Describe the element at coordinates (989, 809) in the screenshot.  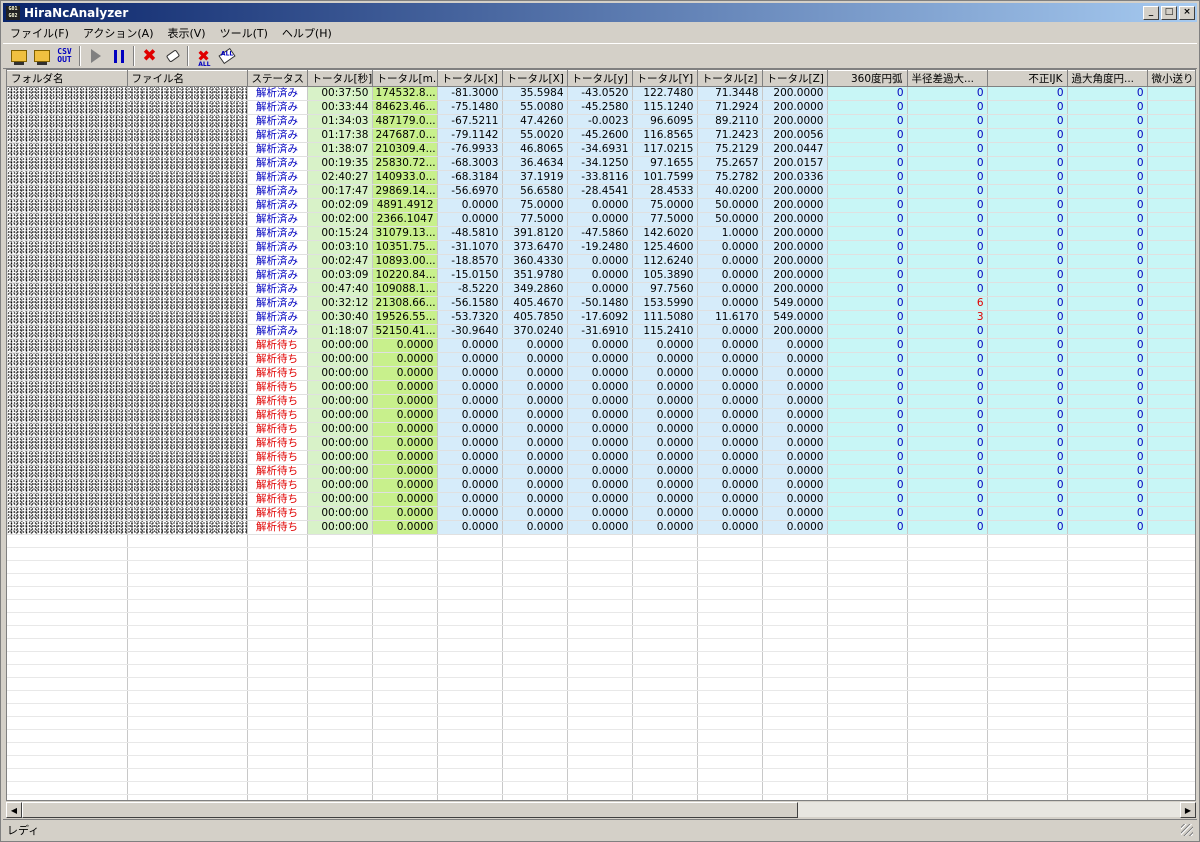
I see `scroll-track` at that location.